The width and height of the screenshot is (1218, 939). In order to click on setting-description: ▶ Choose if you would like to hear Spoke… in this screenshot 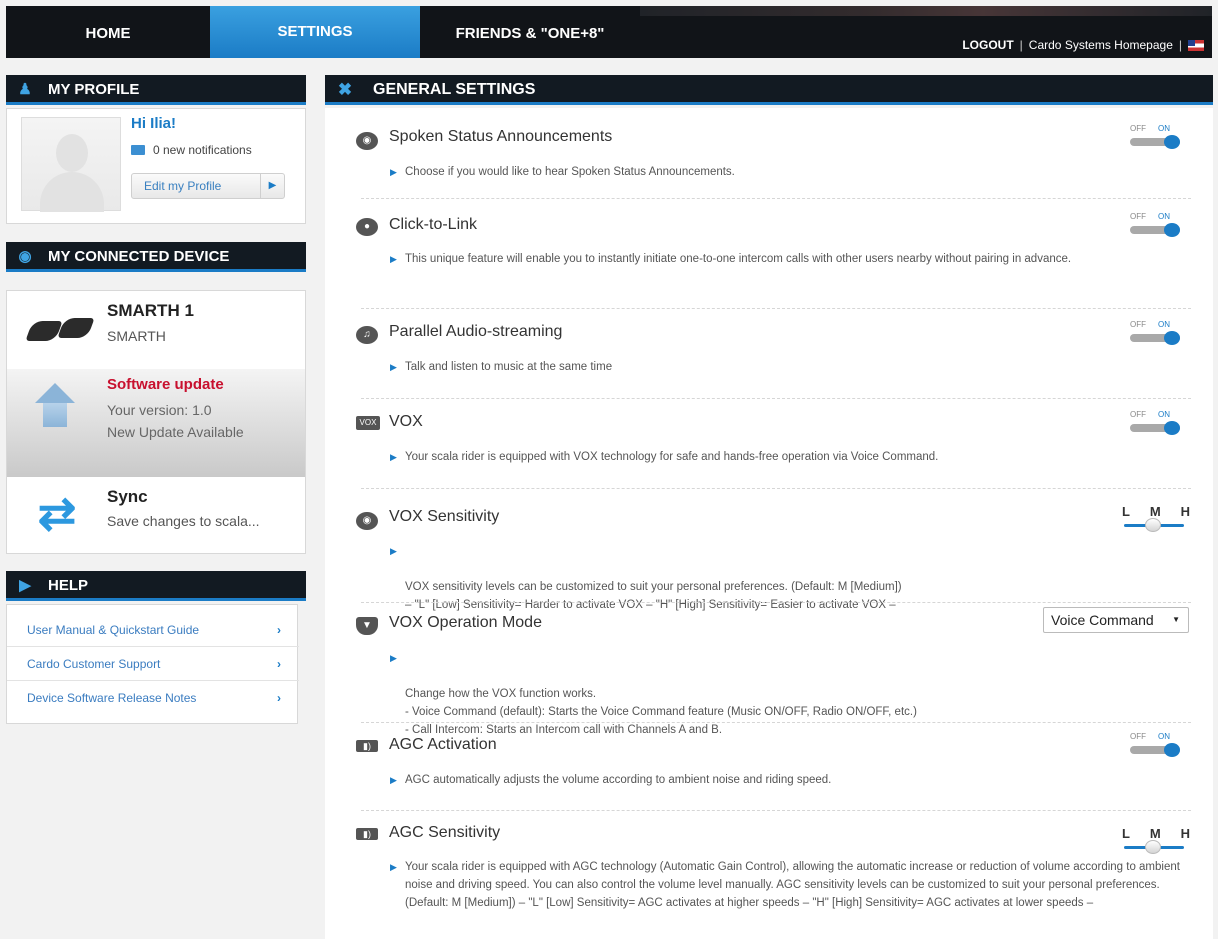, I will do `click(790, 172)`.